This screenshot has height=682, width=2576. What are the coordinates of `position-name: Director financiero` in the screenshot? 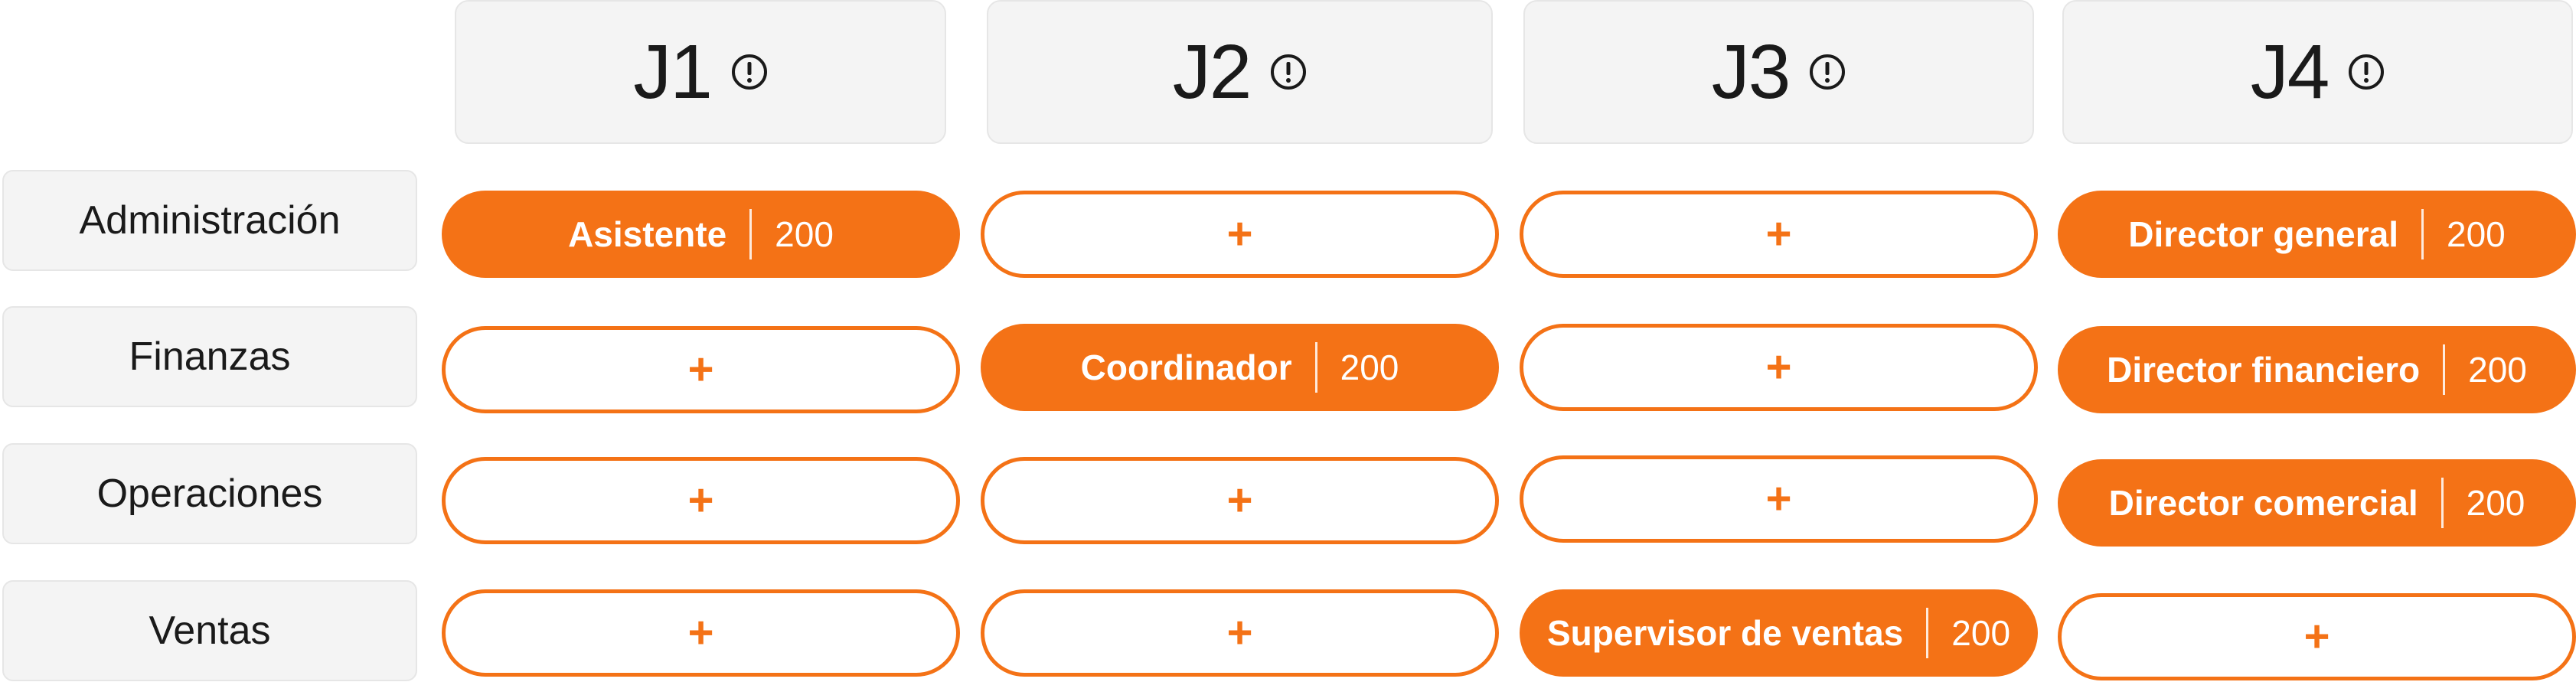 It's located at (2264, 370).